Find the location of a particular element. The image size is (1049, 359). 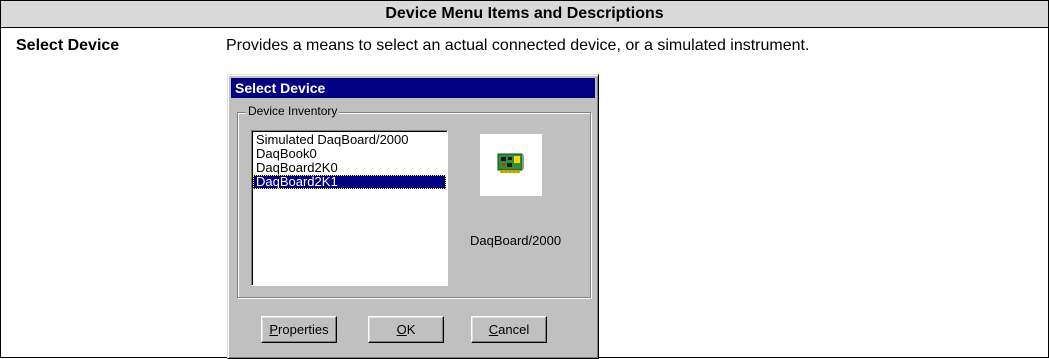

device-list-item: DaqBook0 is located at coordinates (349, 154).